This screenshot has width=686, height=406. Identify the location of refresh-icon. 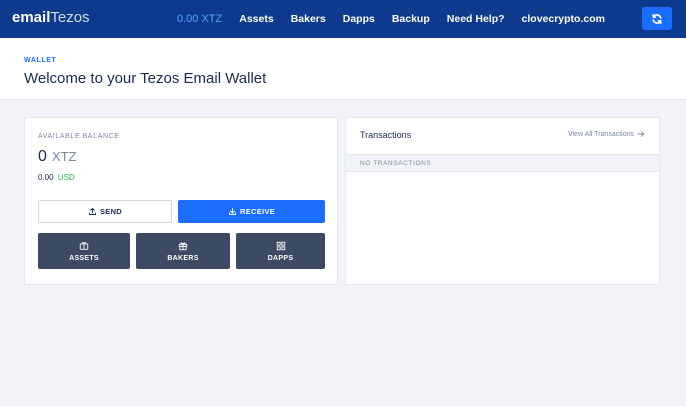
(657, 18).